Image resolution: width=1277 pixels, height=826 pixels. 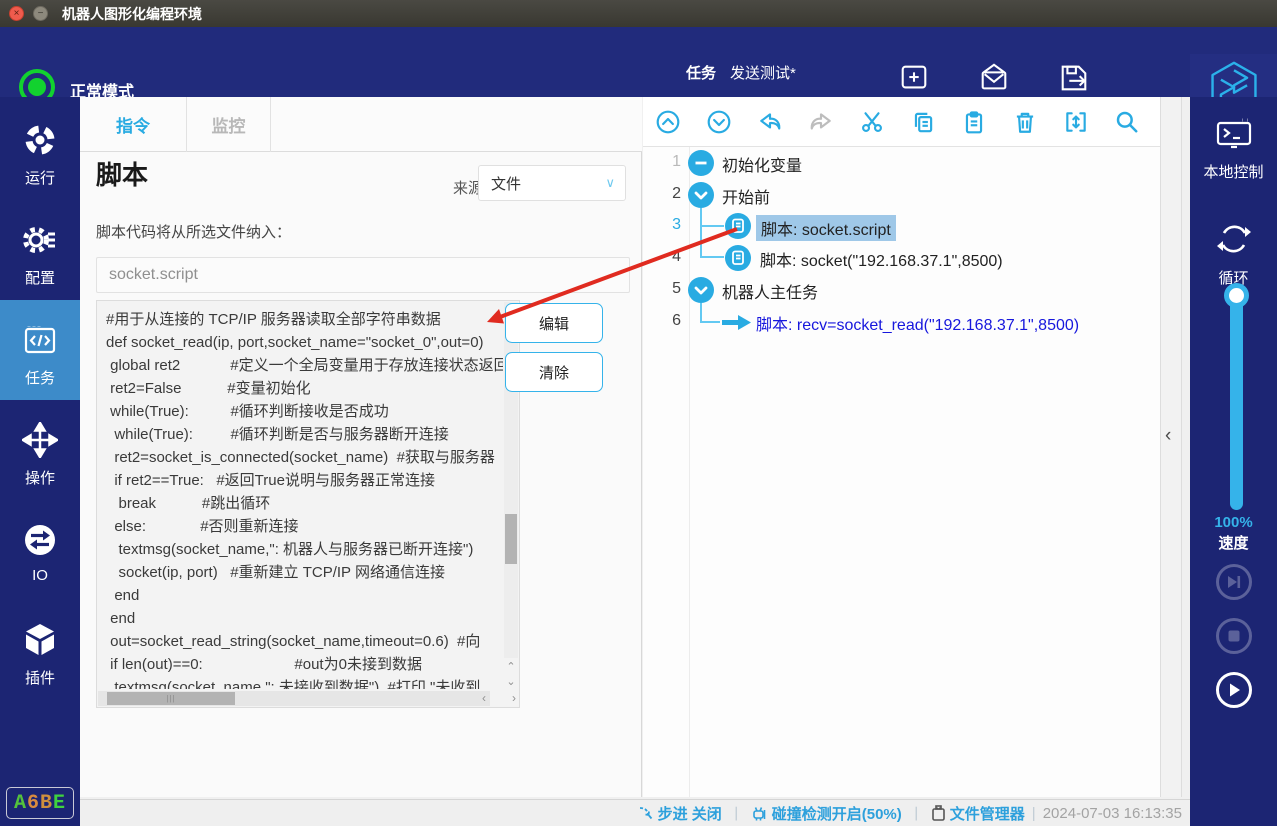 I want to click on step-mode-status: 步进 关闭, so click(x=680, y=813).